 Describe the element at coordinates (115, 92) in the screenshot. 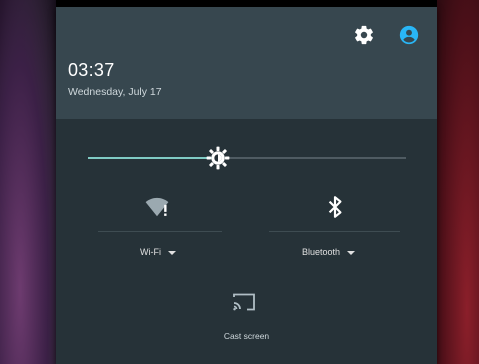

I see `date-label: Wednesday, July 17` at that location.